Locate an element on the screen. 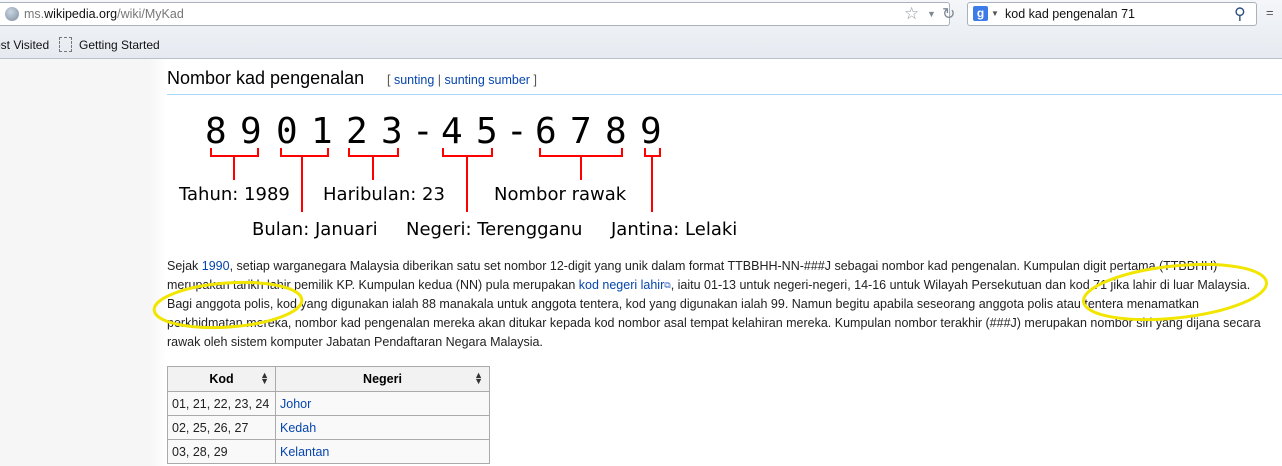  cell-negeri-link: Kedah is located at coordinates (382, 427).